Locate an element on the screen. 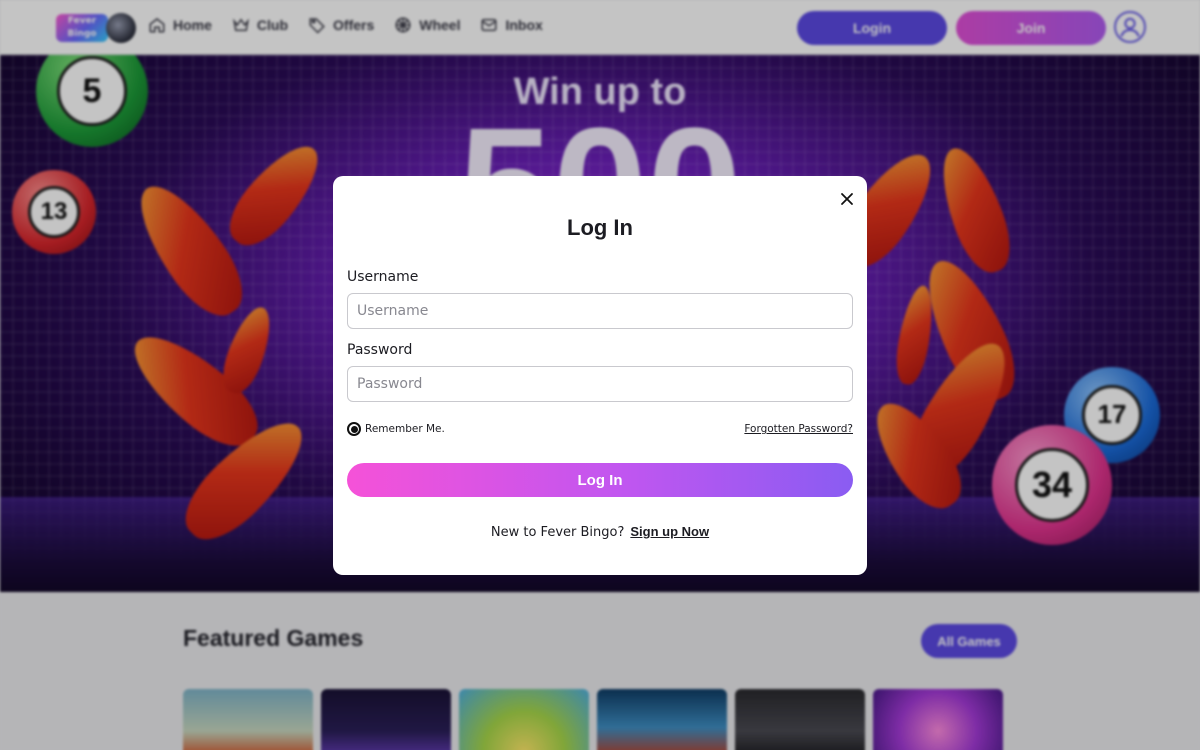 Image resolution: width=1200 pixels, height=750 pixels. password-input is located at coordinates (600, 384).